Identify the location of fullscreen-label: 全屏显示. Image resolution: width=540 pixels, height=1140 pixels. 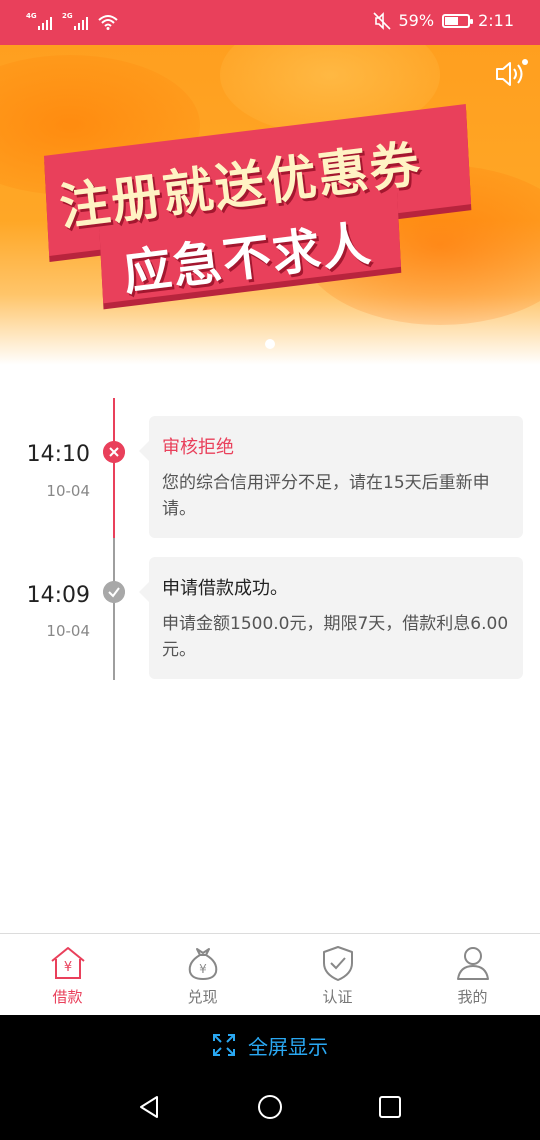
(288, 1046).